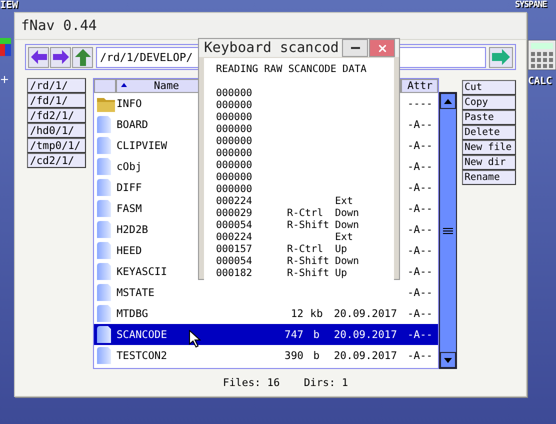  I want to click on desktop-icon-label: SYSPANE, so click(531, 5).